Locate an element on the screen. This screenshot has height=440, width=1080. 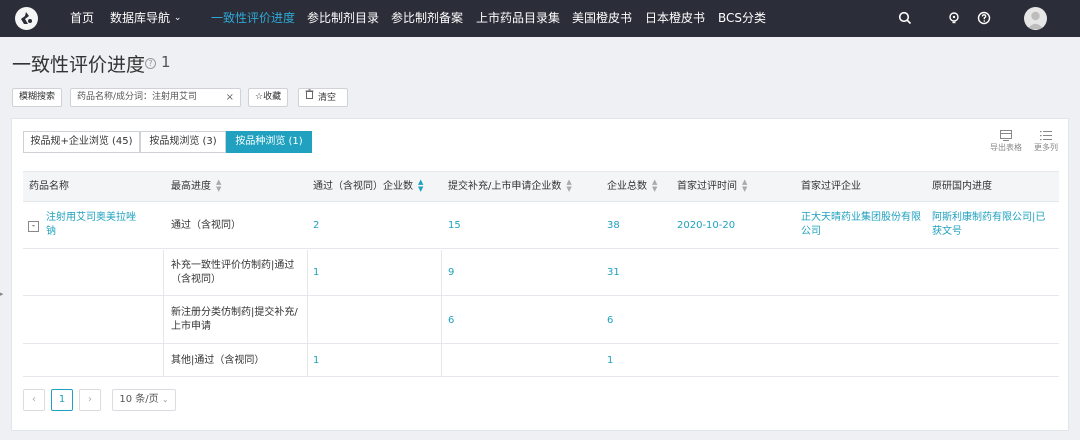
nav-bcs: BCS分类 is located at coordinates (742, 18).